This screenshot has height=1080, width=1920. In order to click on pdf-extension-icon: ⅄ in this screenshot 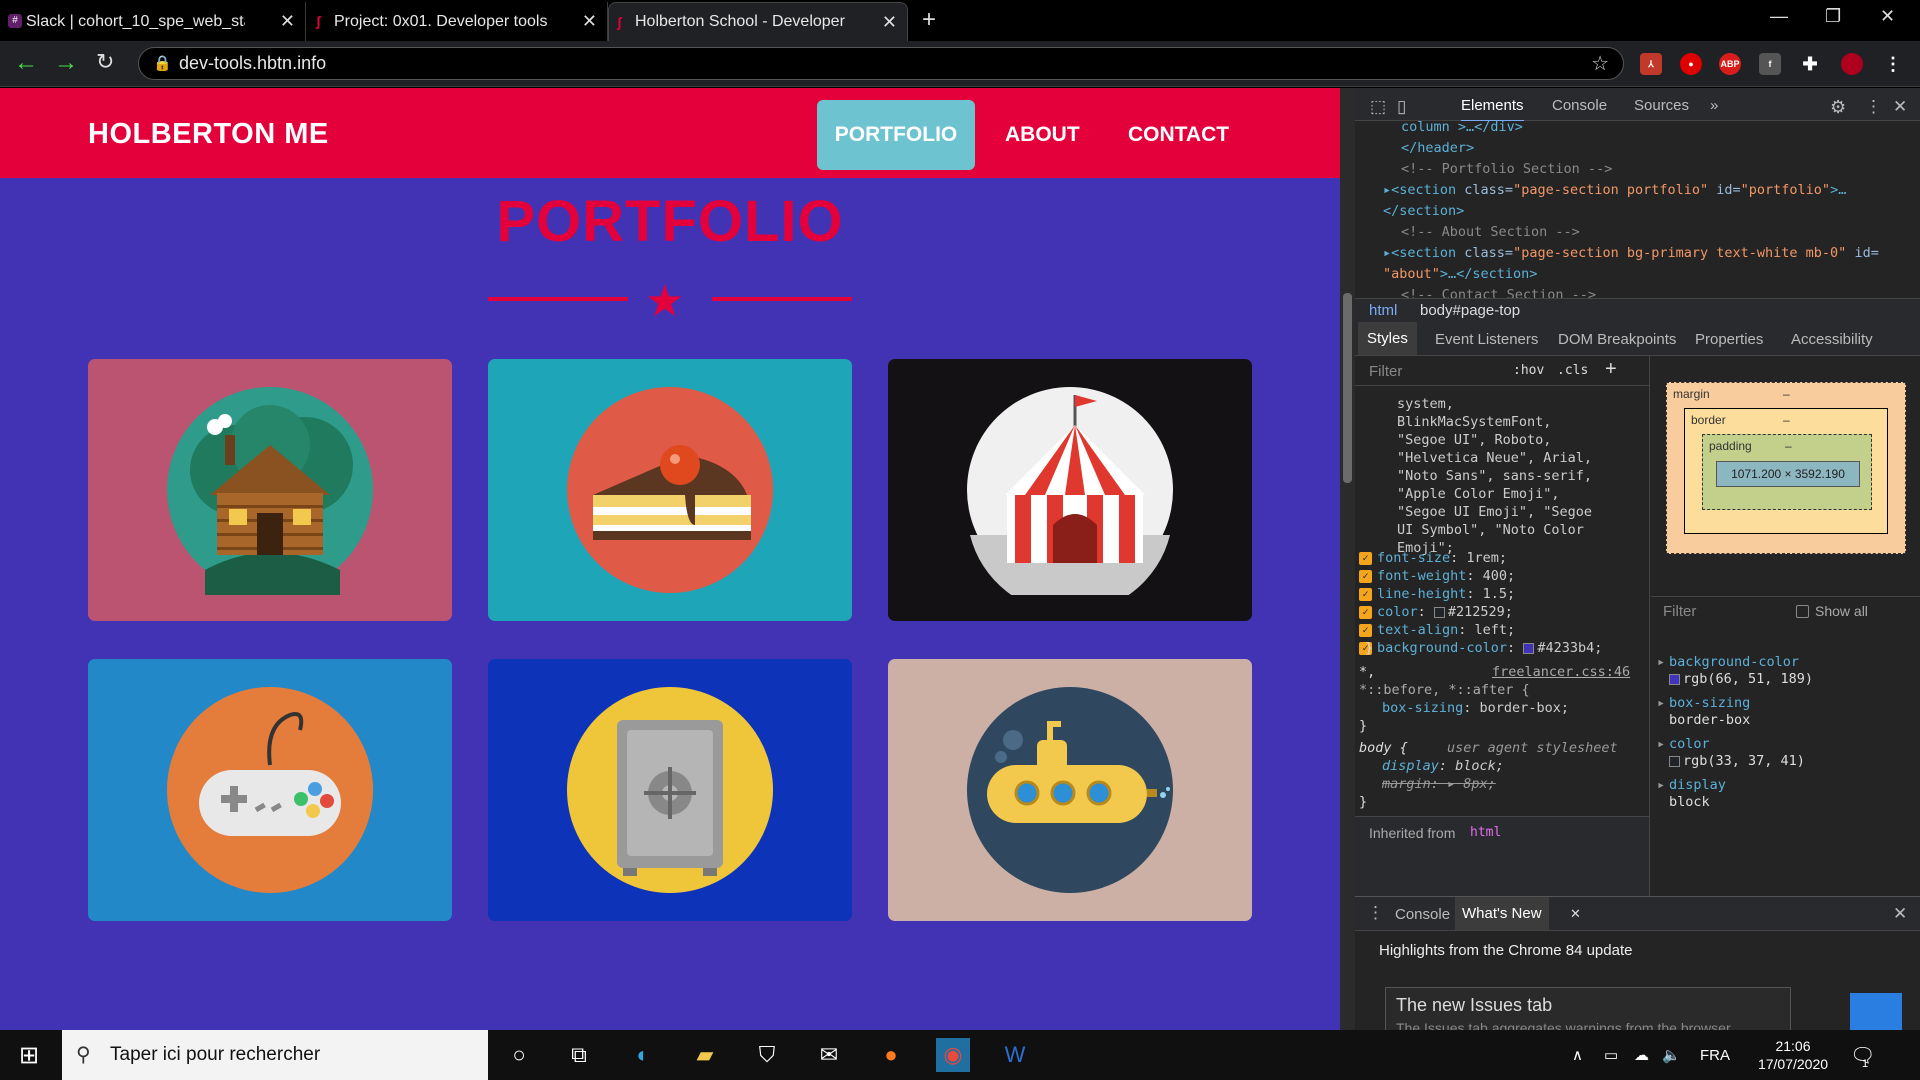, I will do `click(1651, 64)`.